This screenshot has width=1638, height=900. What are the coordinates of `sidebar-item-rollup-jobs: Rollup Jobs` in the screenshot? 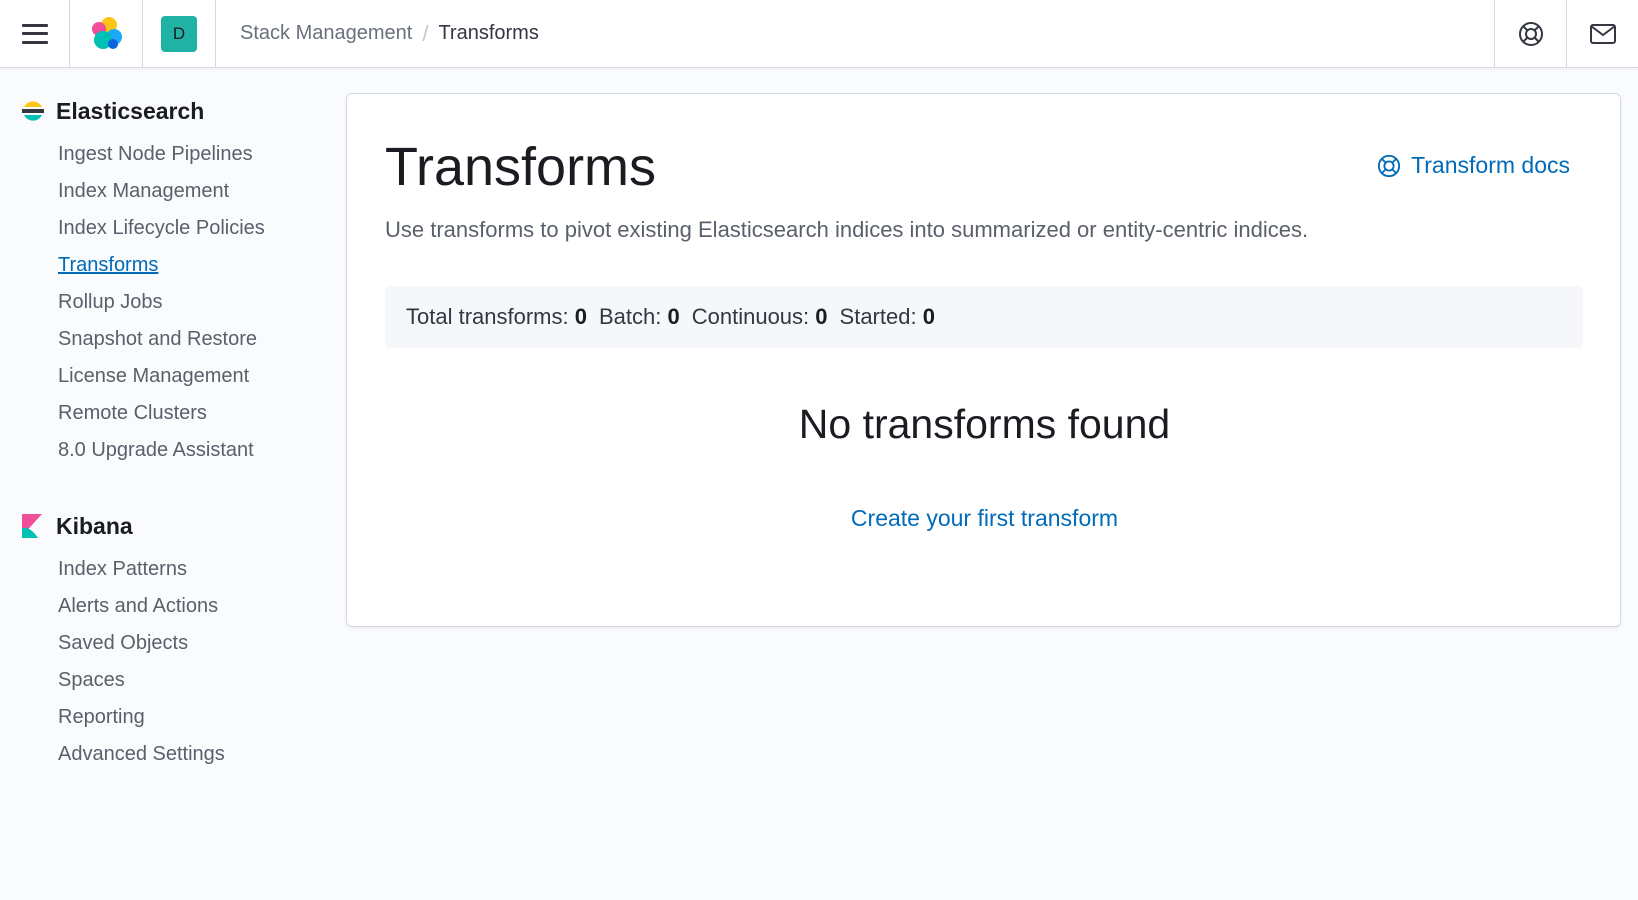 It's located at (172, 302).